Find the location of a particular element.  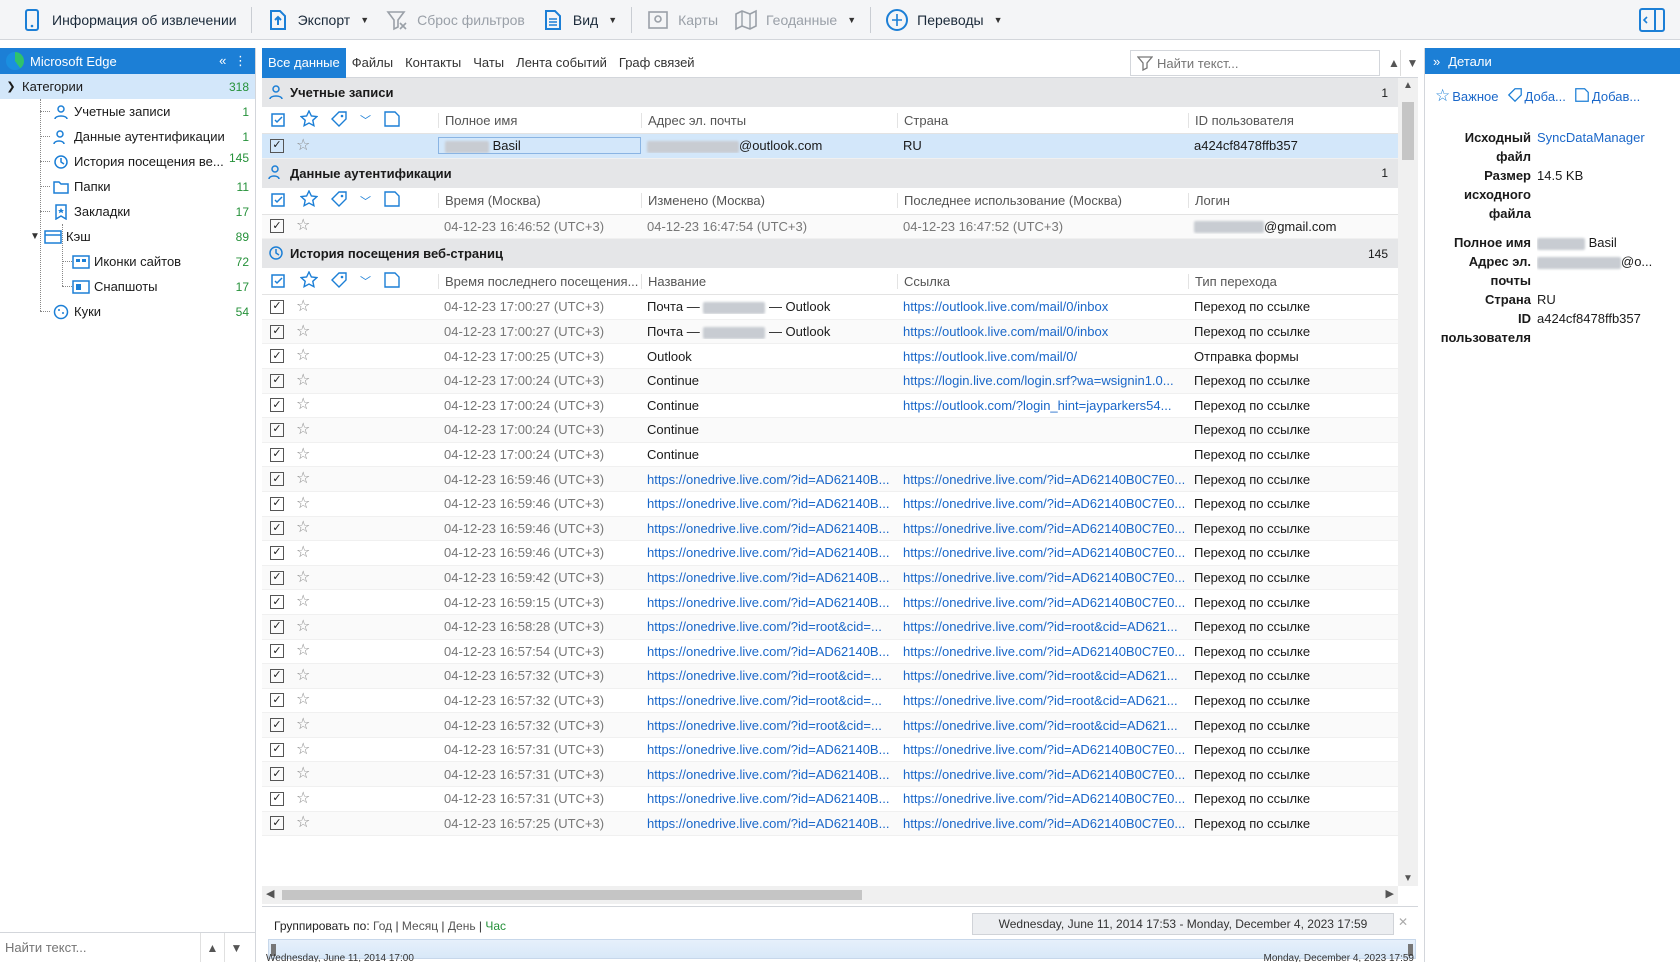

group-by-hour: Час is located at coordinates (495, 926).